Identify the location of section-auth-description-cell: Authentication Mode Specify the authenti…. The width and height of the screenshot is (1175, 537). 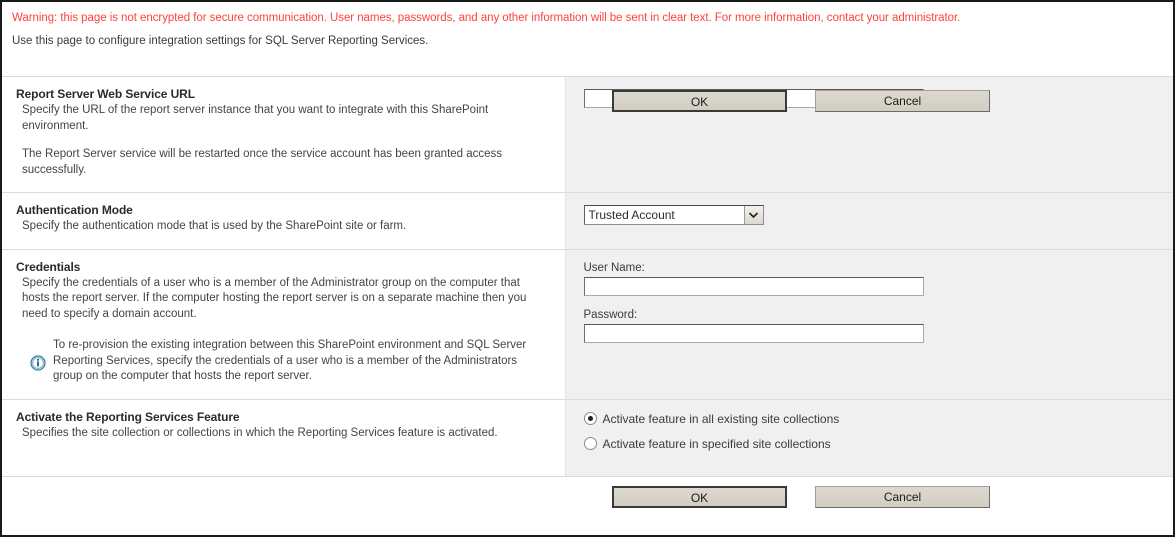
(283, 220).